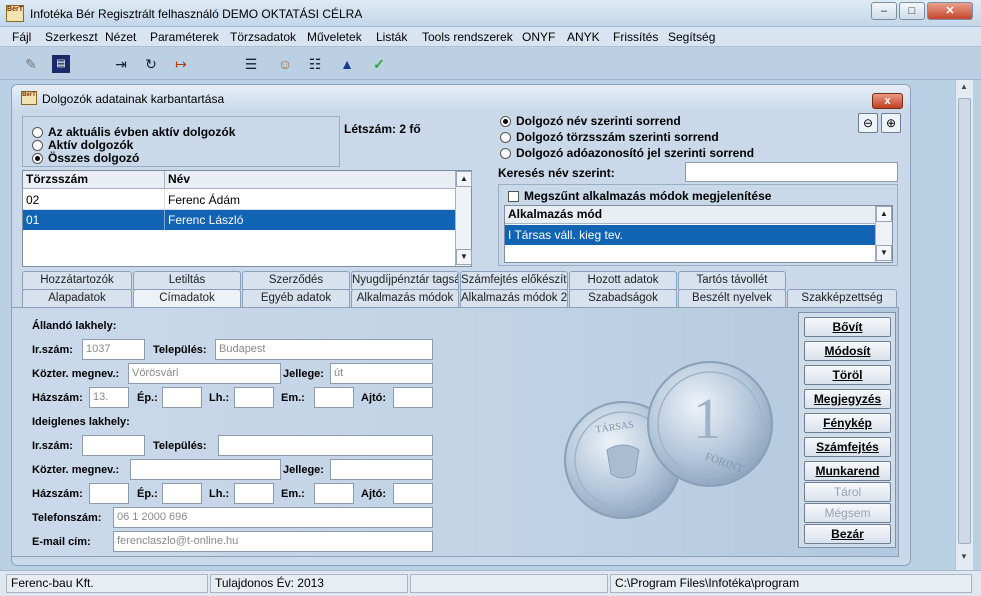  Describe the element at coordinates (847, 423) in the screenshot. I see `photo-button: Fénykép` at that location.